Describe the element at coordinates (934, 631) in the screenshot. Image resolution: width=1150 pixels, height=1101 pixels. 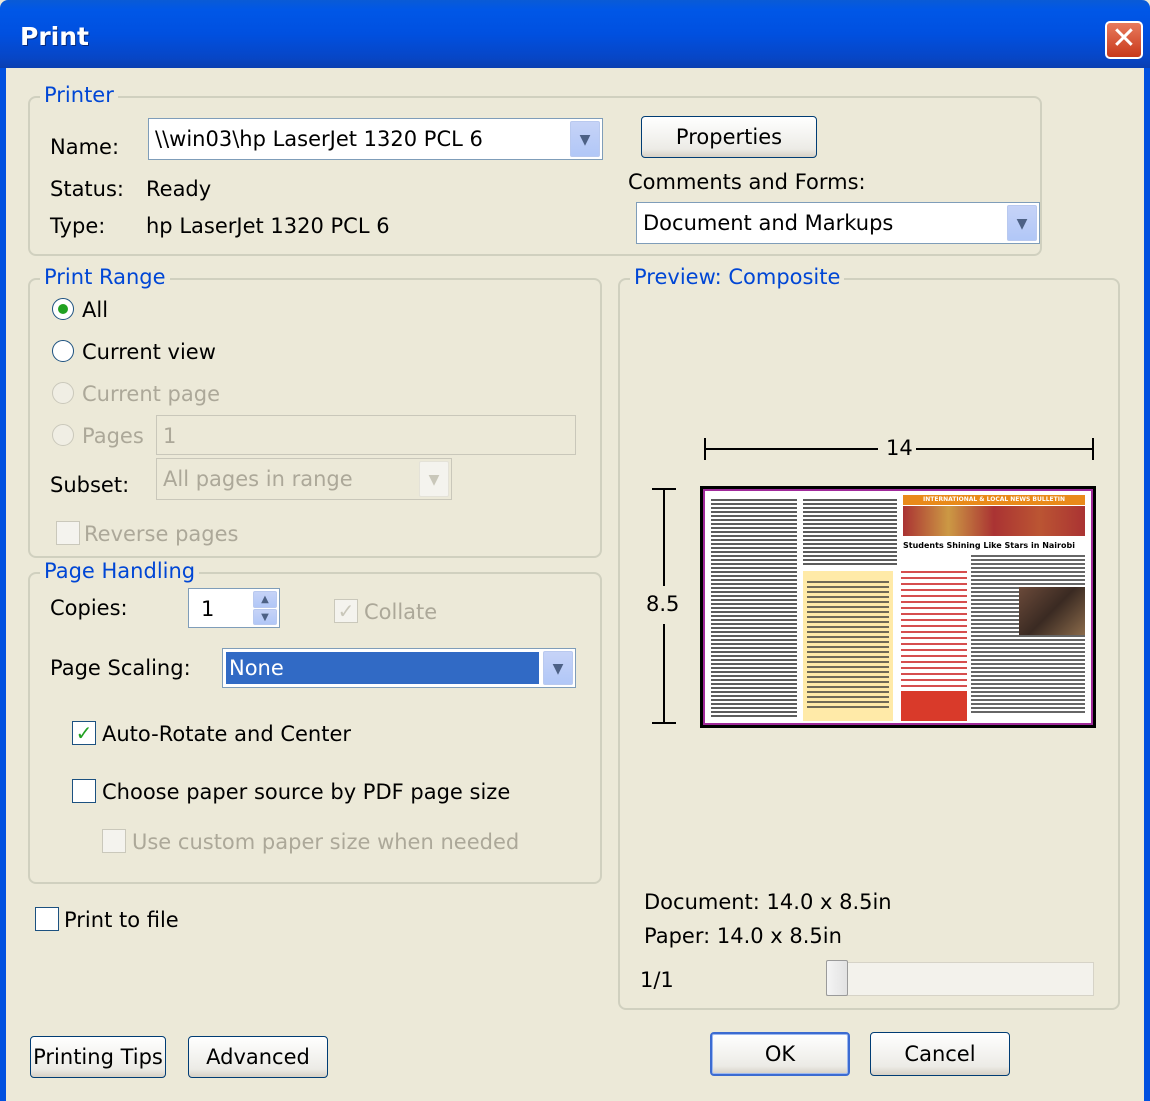
I see `red-text-column` at that location.